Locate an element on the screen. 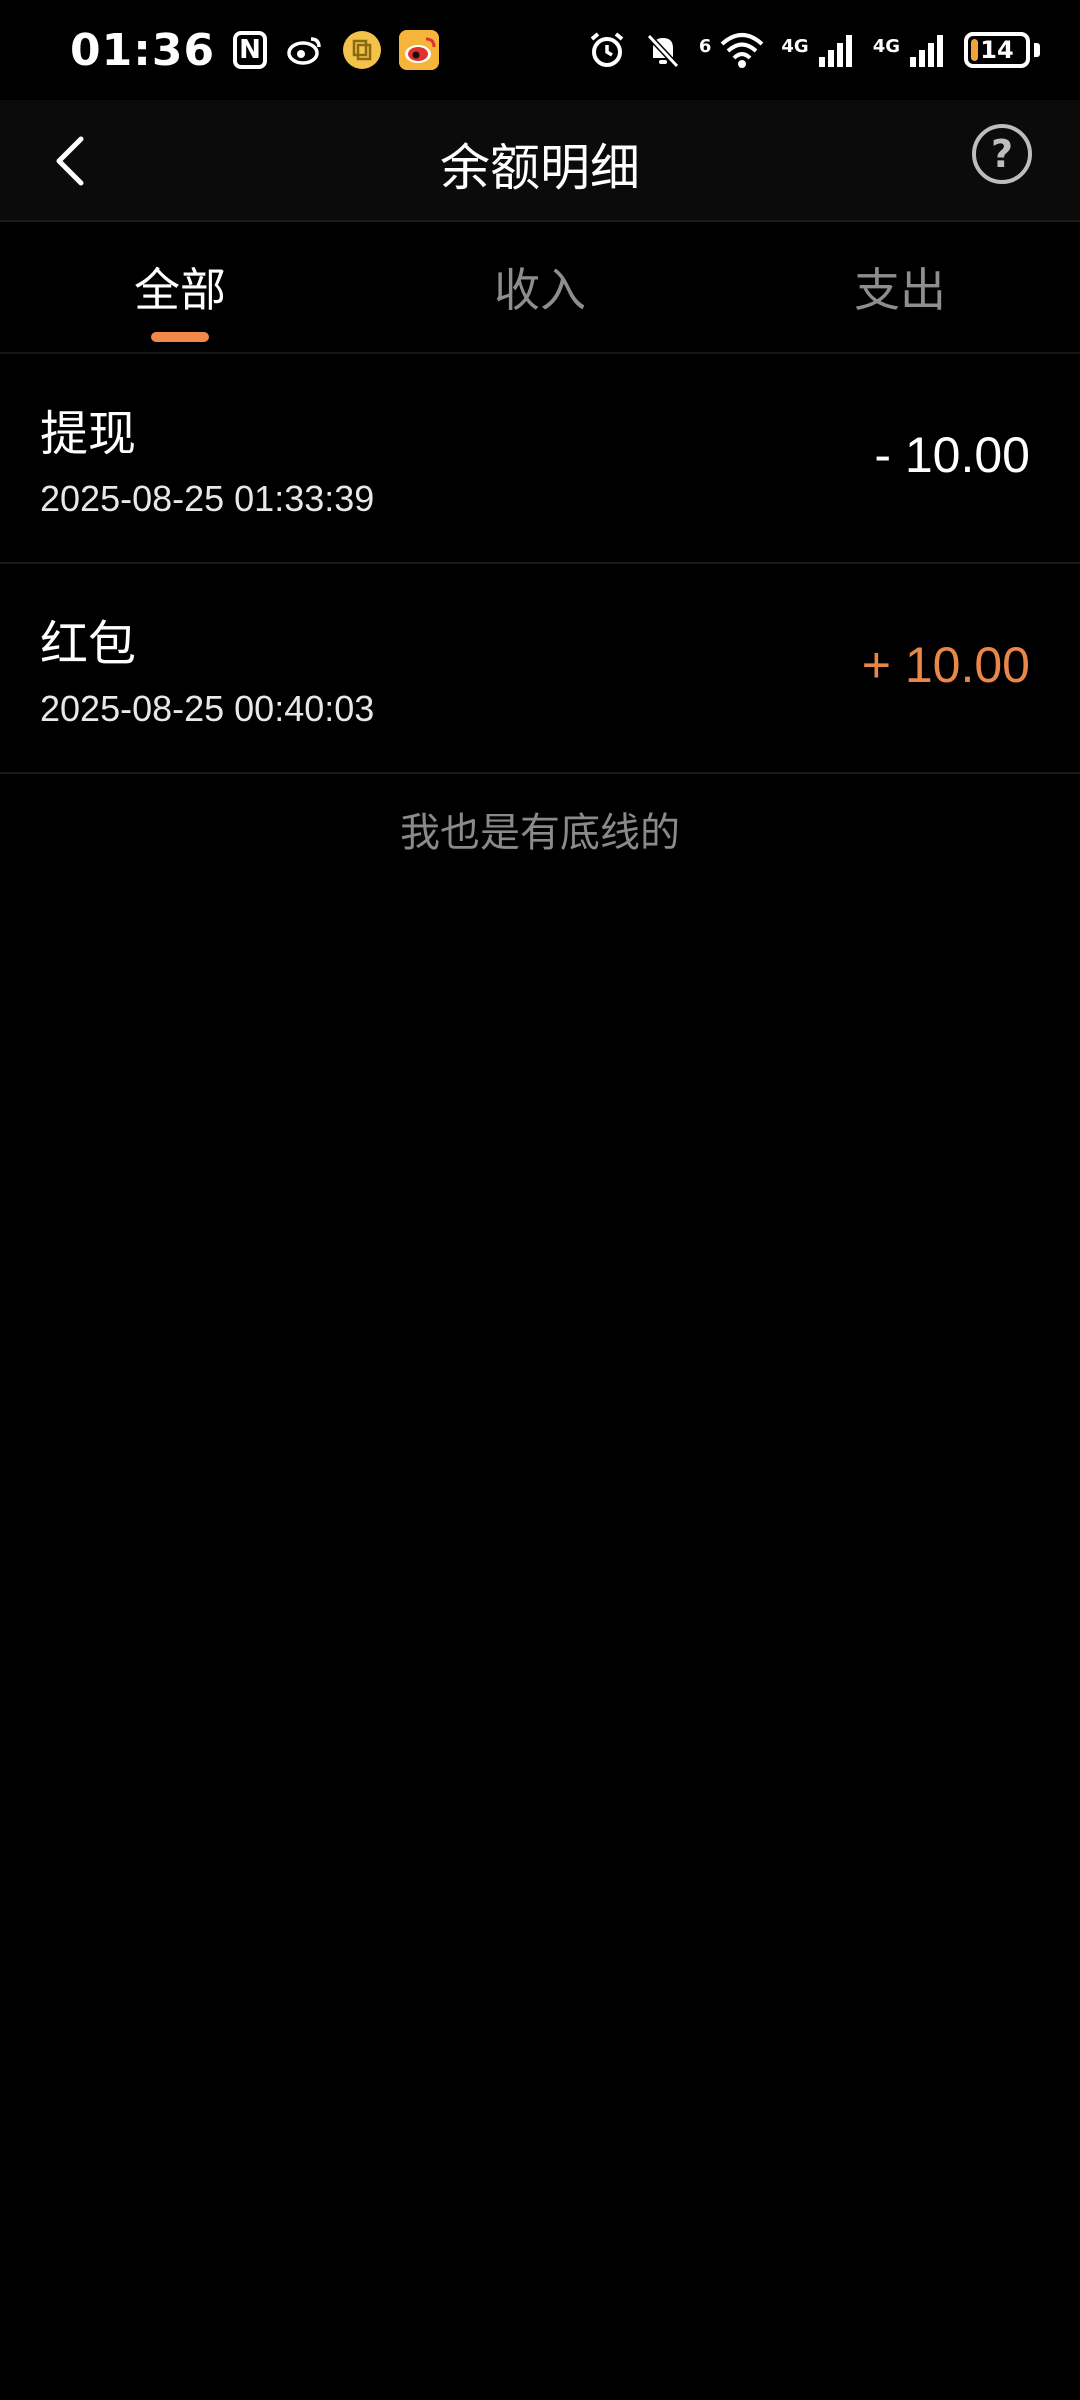 This screenshot has height=2400, width=1080. page-title: 余额明细 is located at coordinates (540, 168).